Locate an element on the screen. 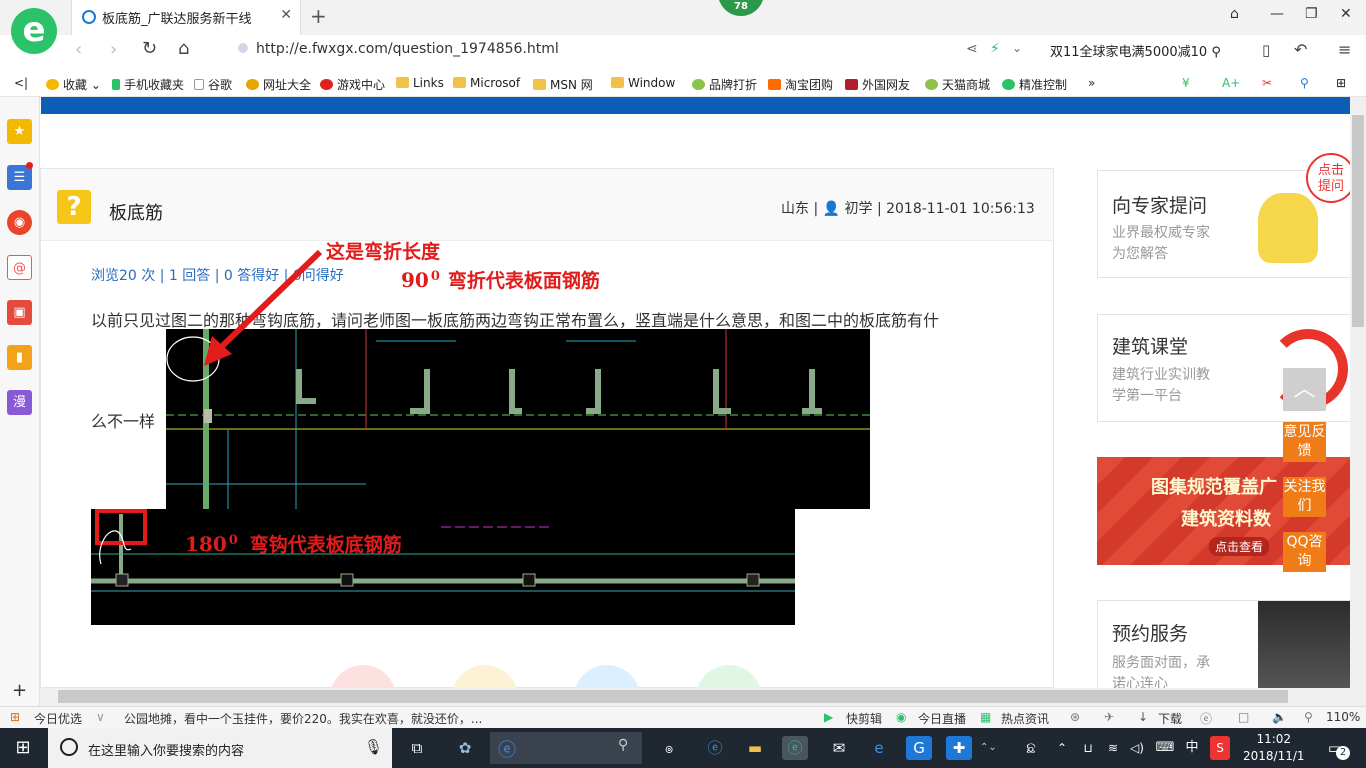 The image size is (1366, 768). hot-news: 热点资讯 is located at coordinates (1025, 718).